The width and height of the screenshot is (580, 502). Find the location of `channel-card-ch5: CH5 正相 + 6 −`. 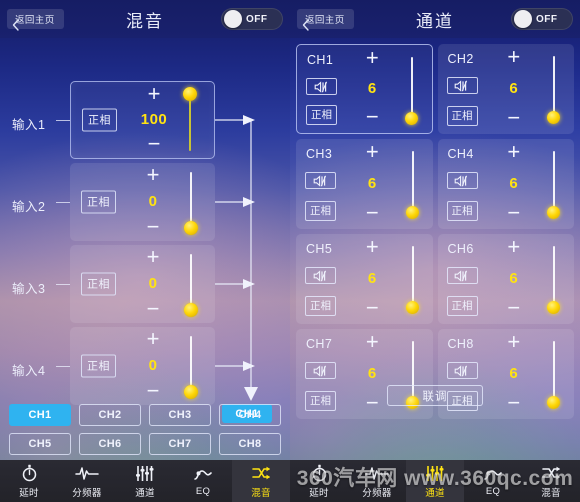

channel-card-ch5: CH5 正相 + 6 − is located at coordinates (364, 279).